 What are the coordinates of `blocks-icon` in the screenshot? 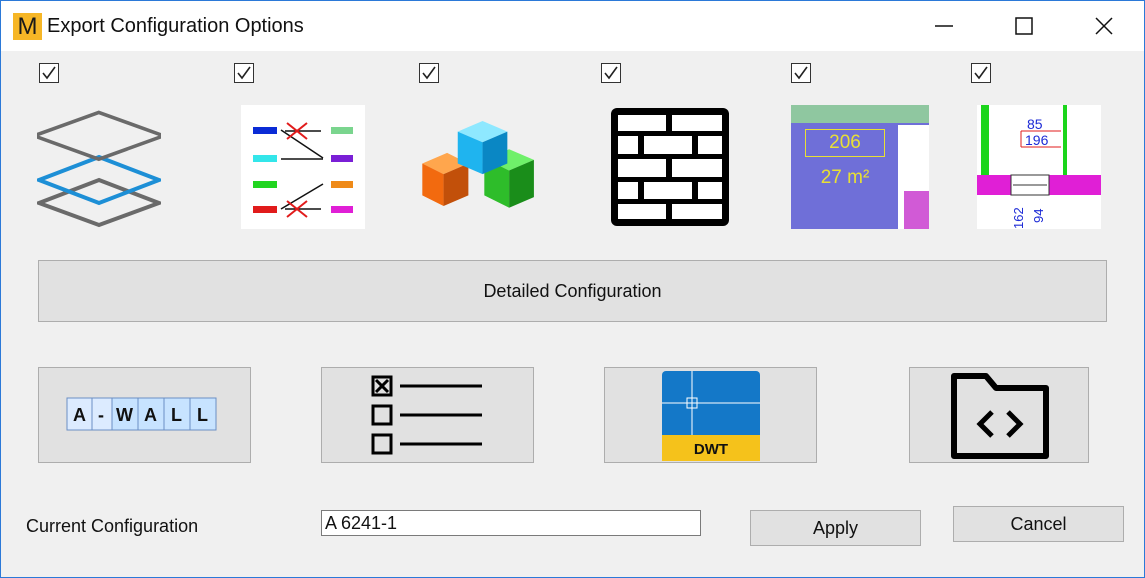 It's located at (478, 164).